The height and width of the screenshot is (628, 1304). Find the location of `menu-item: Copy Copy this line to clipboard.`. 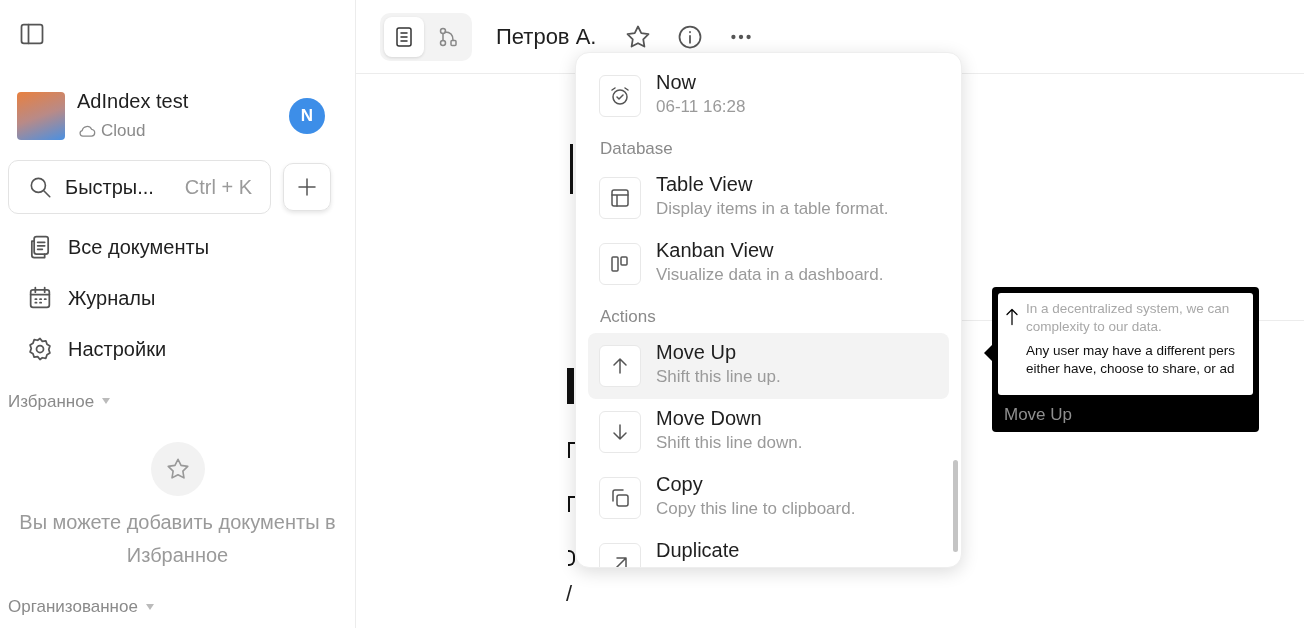

menu-item: Copy Copy this line to clipboard. is located at coordinates (768, 498).